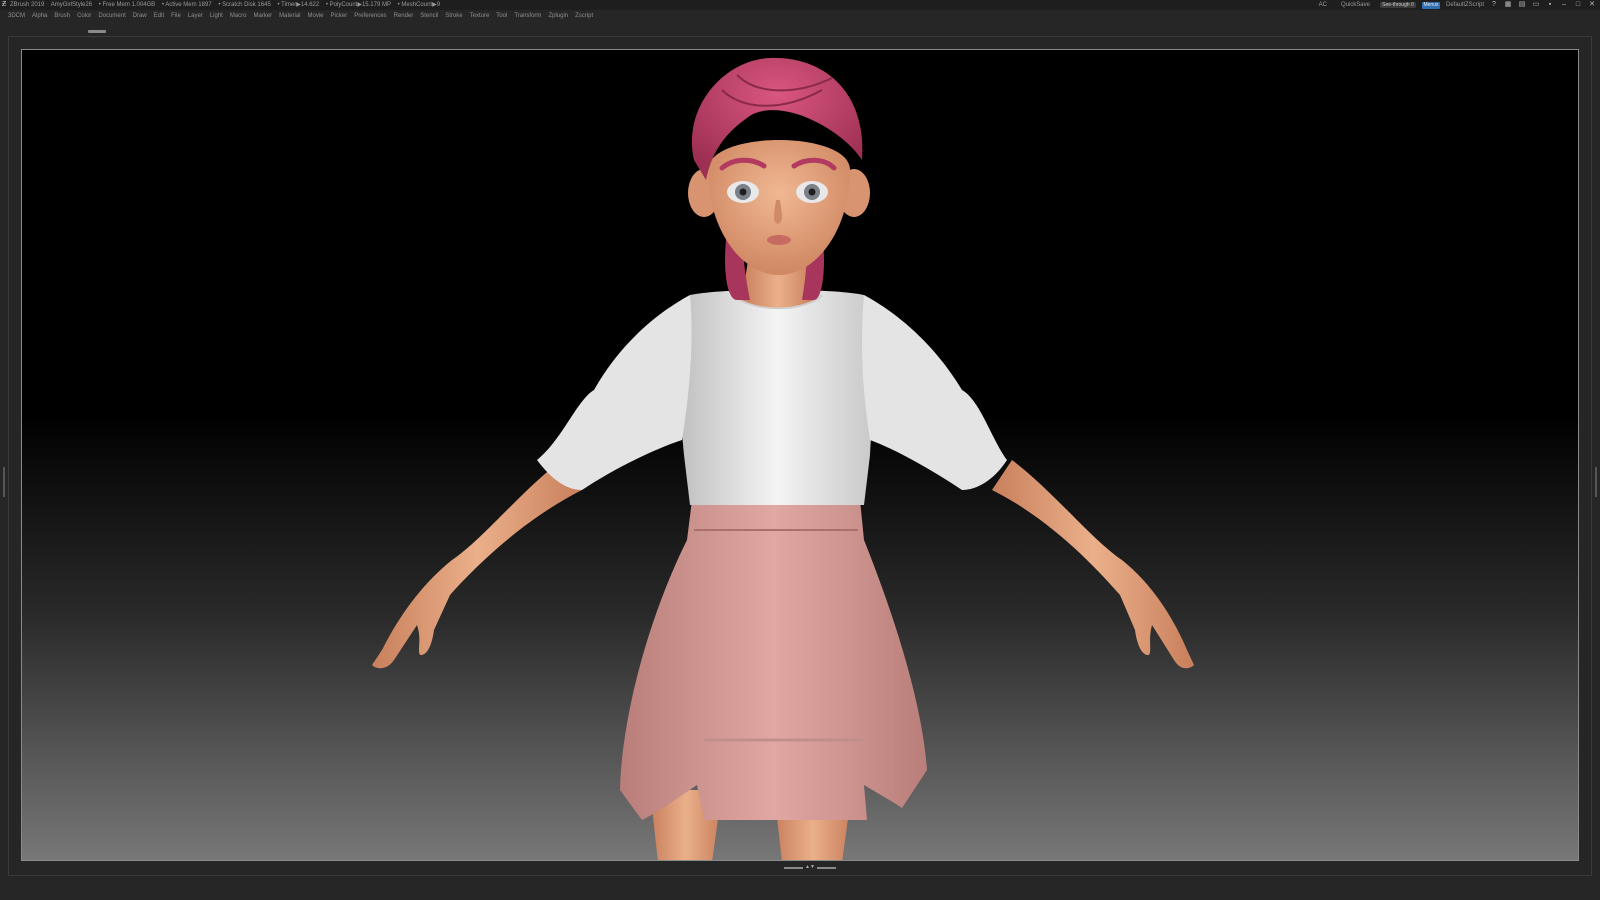  Describe the element at coordinates (176, 16) in the screenshot. I see `menu-item-file: File` at that location.